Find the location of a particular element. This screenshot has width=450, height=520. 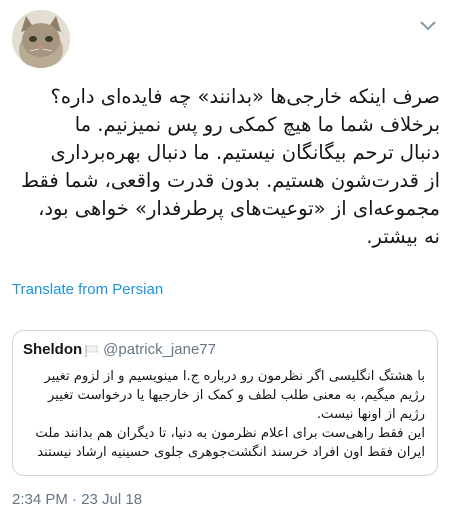

quoted-author-handle: @patrick_jane77 is located at coordinates (159, 349).